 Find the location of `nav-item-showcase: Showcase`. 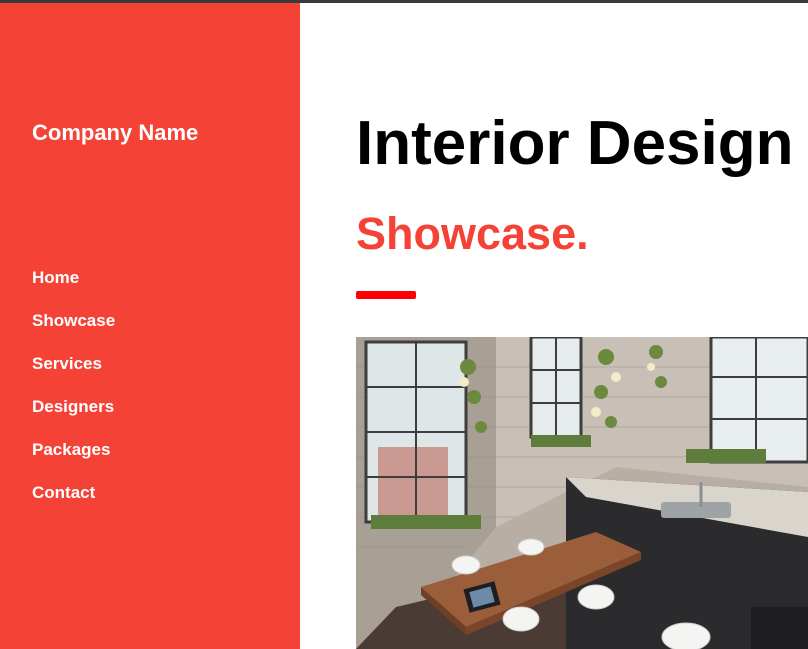

nav-item-showcase: Showcase is located at coordinates (73, 329).